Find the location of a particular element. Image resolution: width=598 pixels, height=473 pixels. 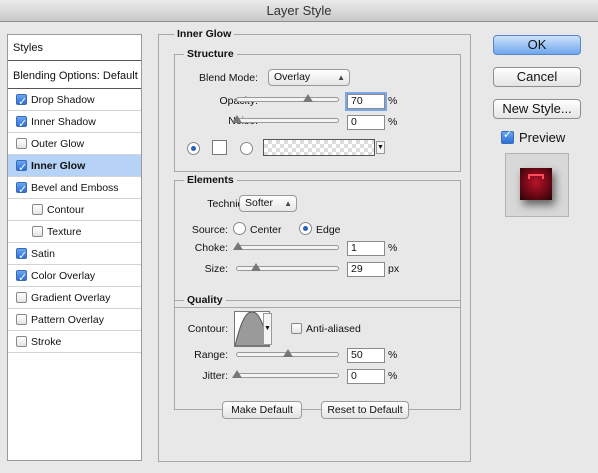

noise-slider is located at coordinates (287, 120).